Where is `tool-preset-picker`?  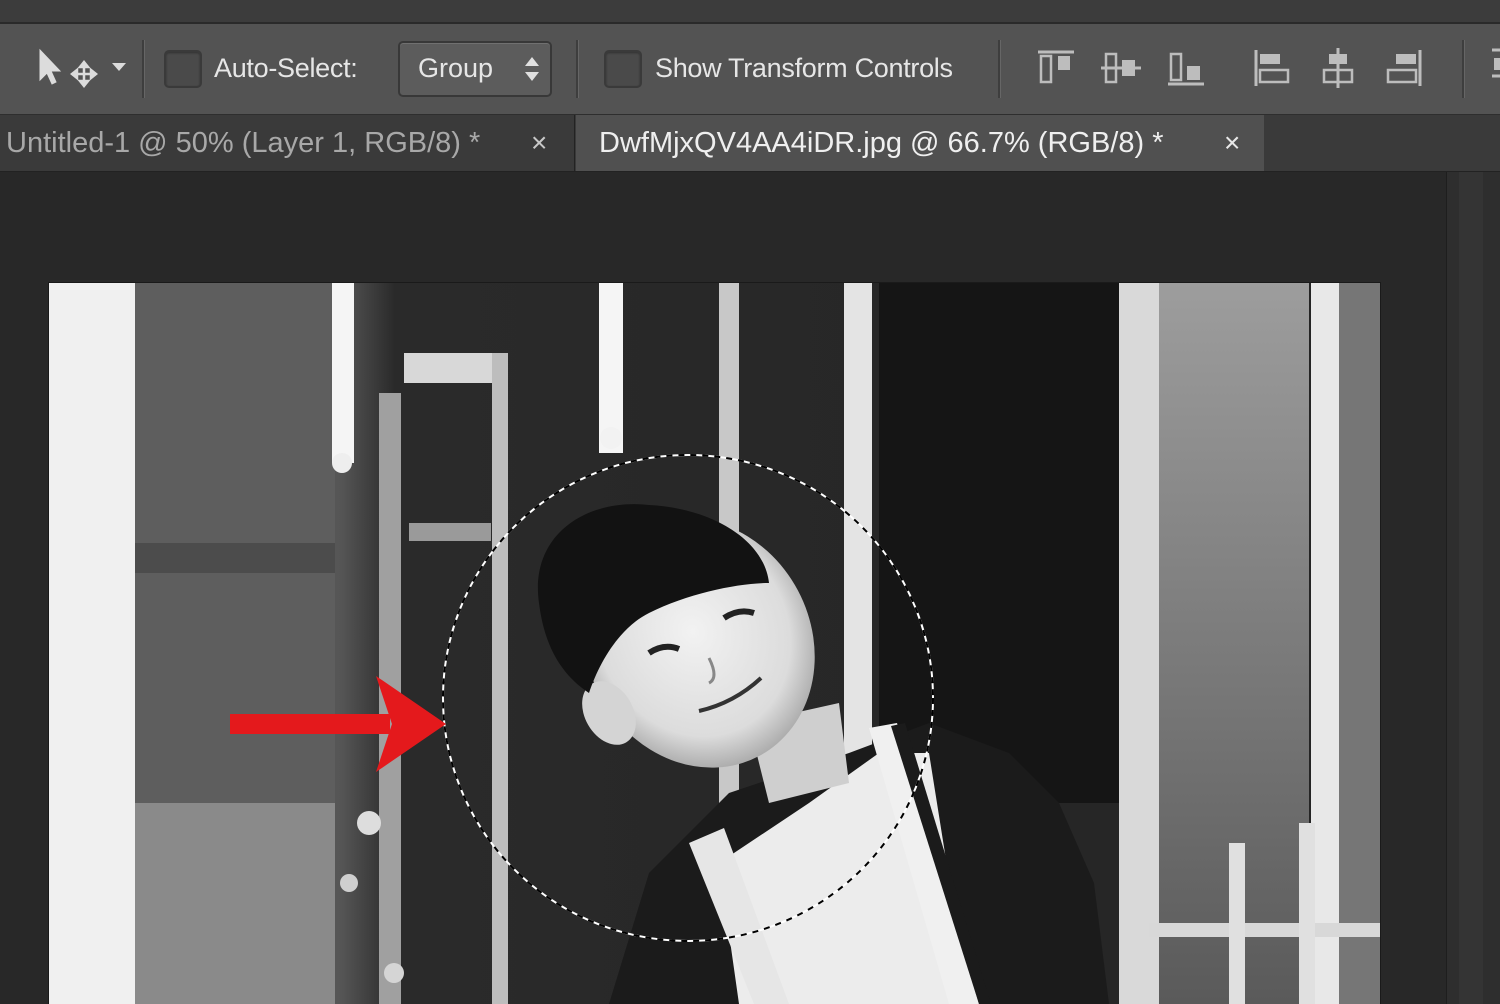 tool-preset-picker is located at coordinates (80, 69).